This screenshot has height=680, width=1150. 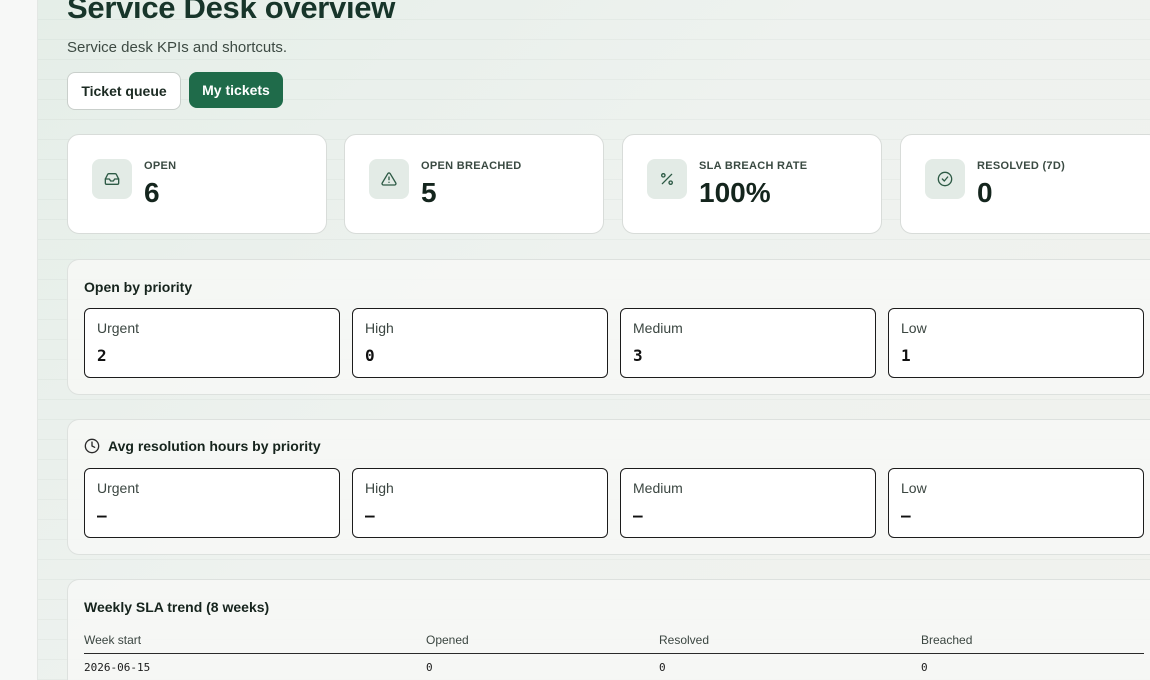 What do you see at coordinates (480, 503) in the screenshot?
I see `stat-high: High —` at bounding box center [480, 503].